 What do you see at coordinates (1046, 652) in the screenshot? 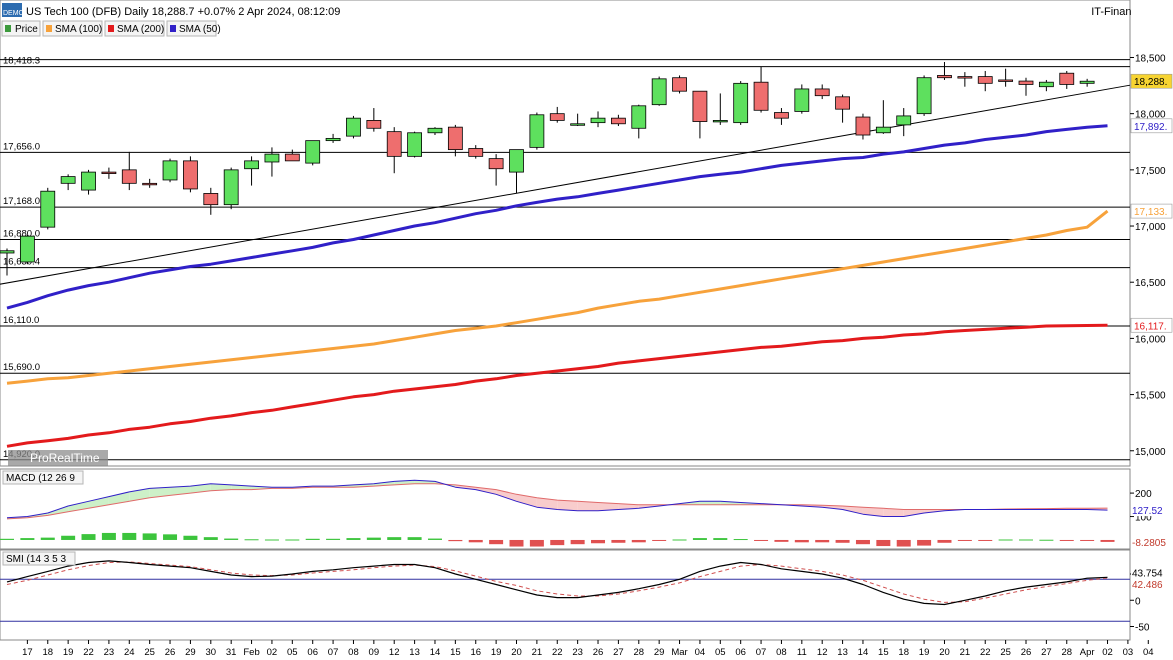
I see `x-axis-tick-label: 27` at bounding box center [1046, 652].